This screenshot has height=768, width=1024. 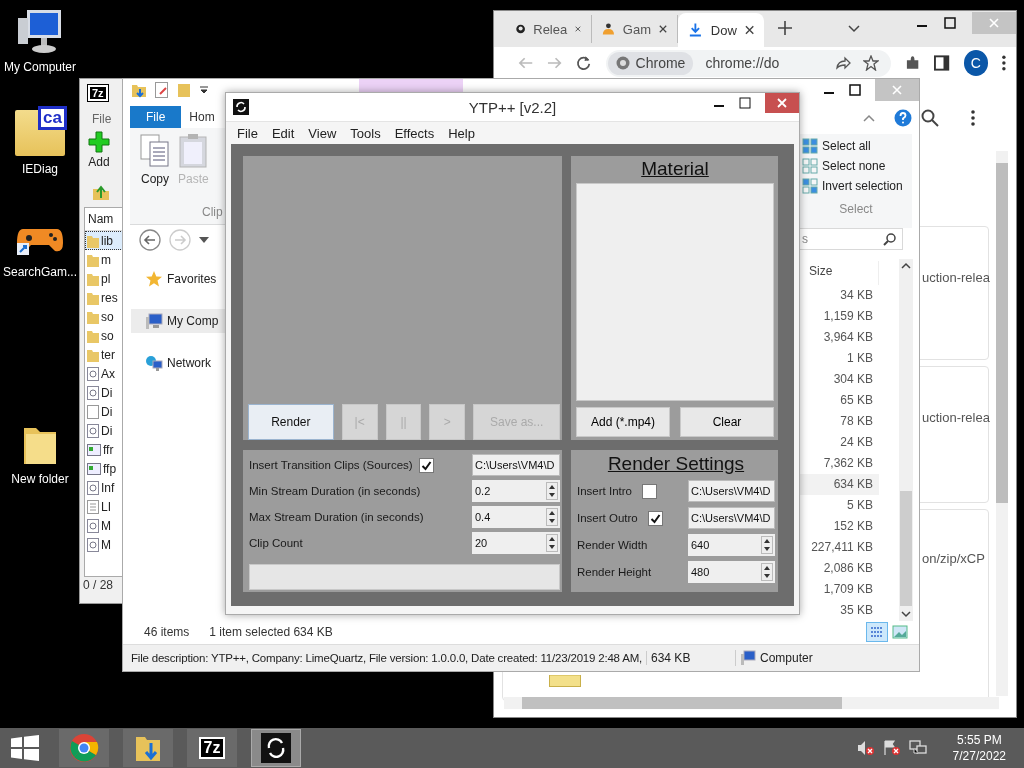 What do you see at coordinates (584, 63) in the screenshot?
I see `reload-icon` at bounding box center [584, 63].